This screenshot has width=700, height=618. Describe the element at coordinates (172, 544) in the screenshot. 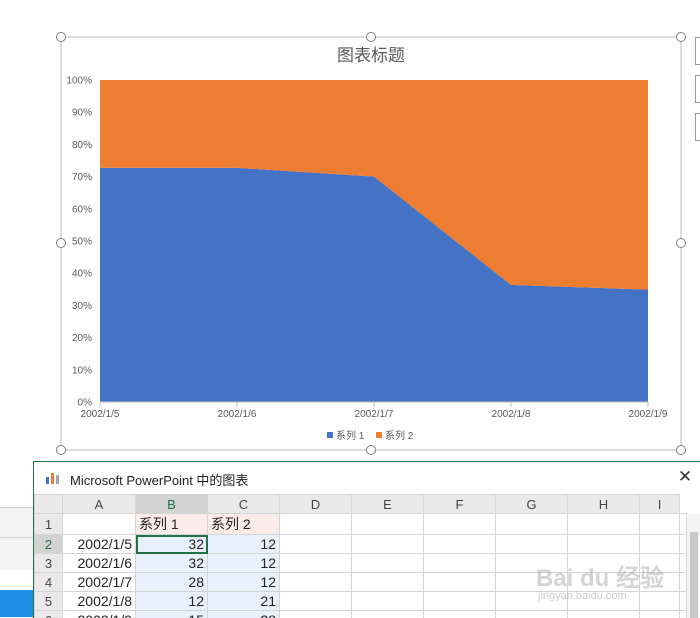

I see `cell-b2: 32` at that location.